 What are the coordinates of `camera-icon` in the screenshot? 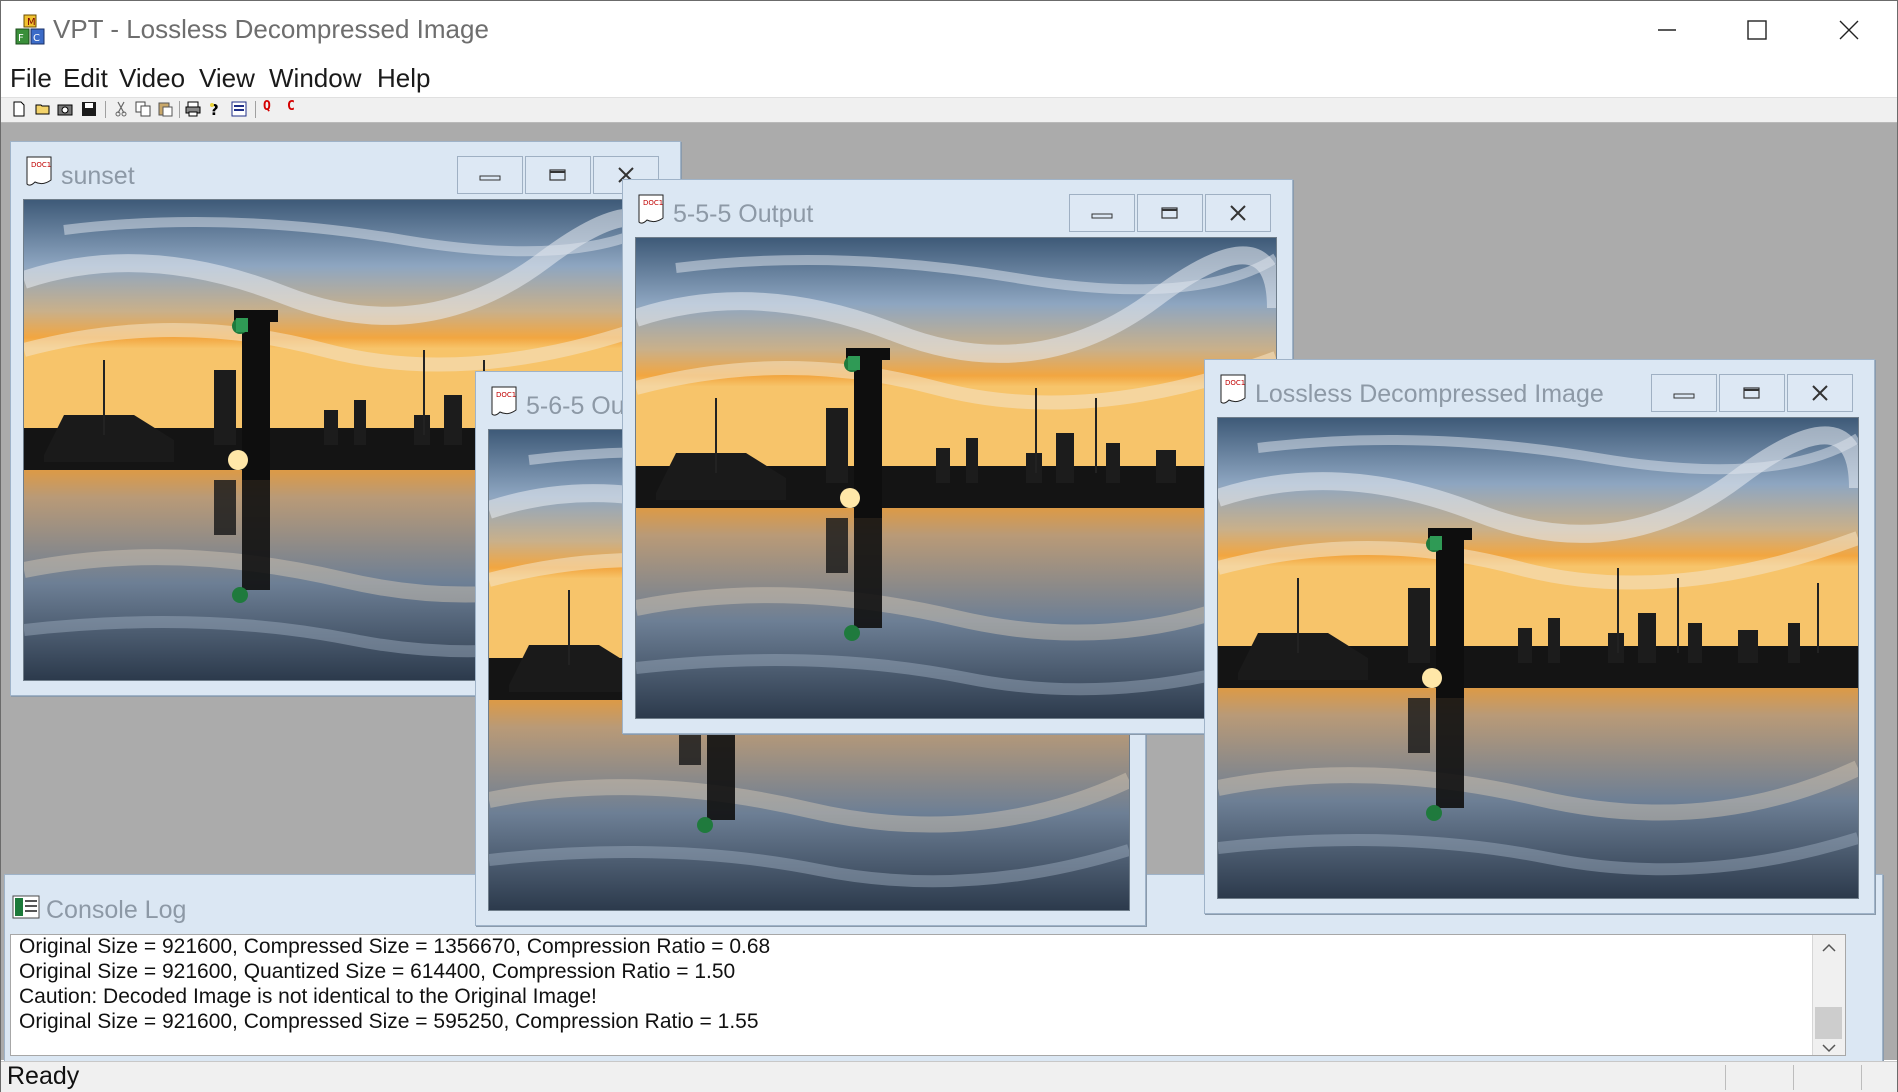 It's located at (65, 109).